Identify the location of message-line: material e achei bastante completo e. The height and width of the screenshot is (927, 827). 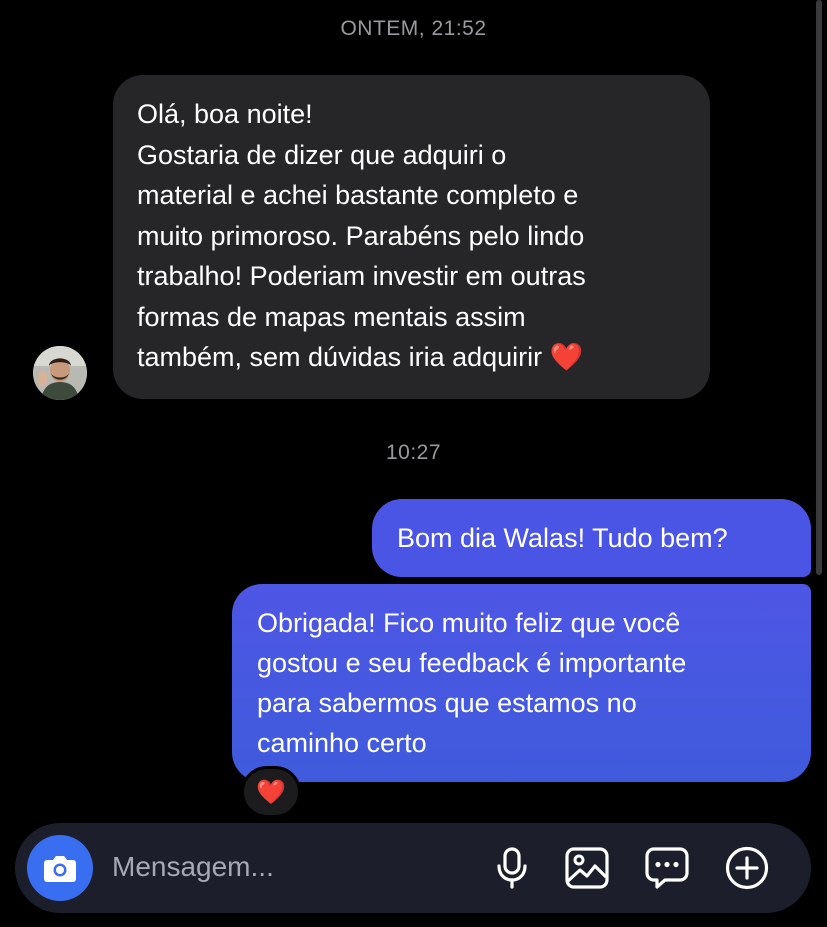
(358, 195).